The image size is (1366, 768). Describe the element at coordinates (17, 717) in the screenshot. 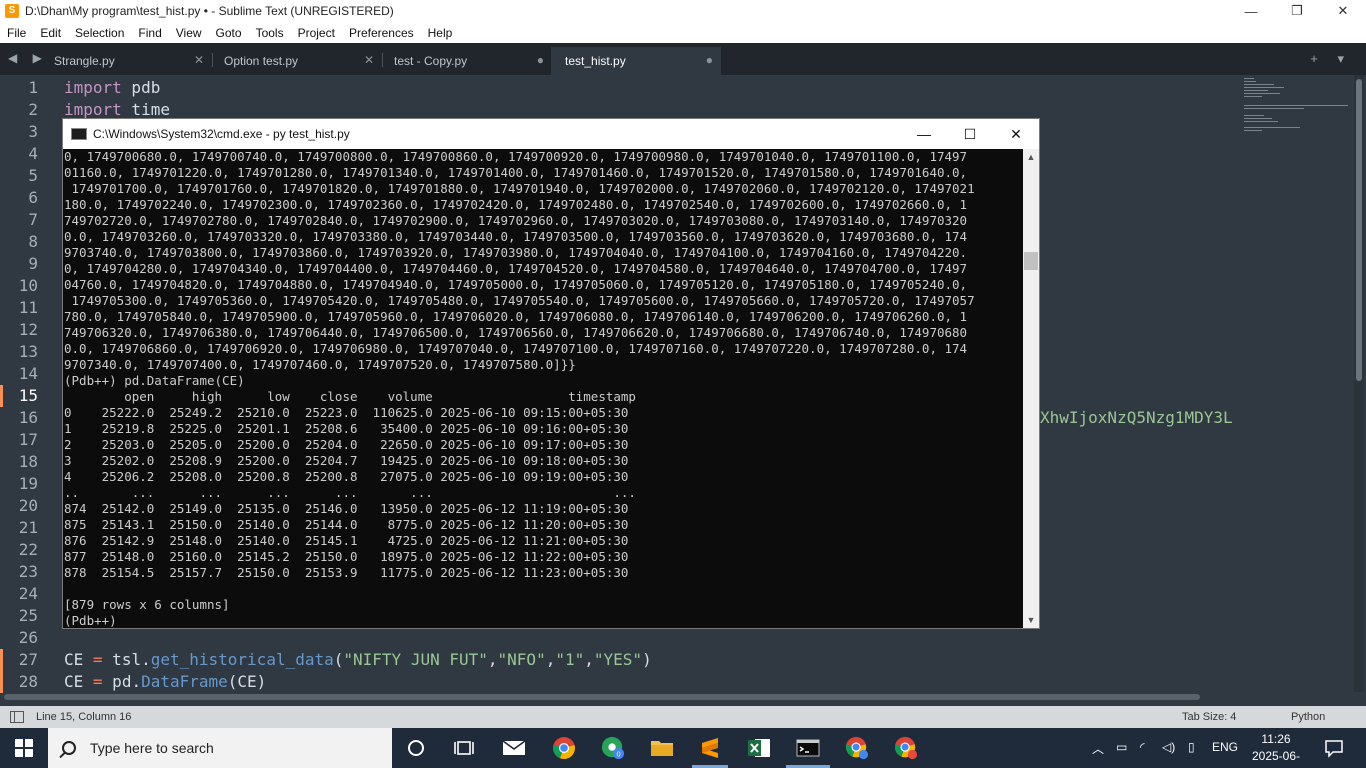

I see `panel-toggle-icon` at that location.